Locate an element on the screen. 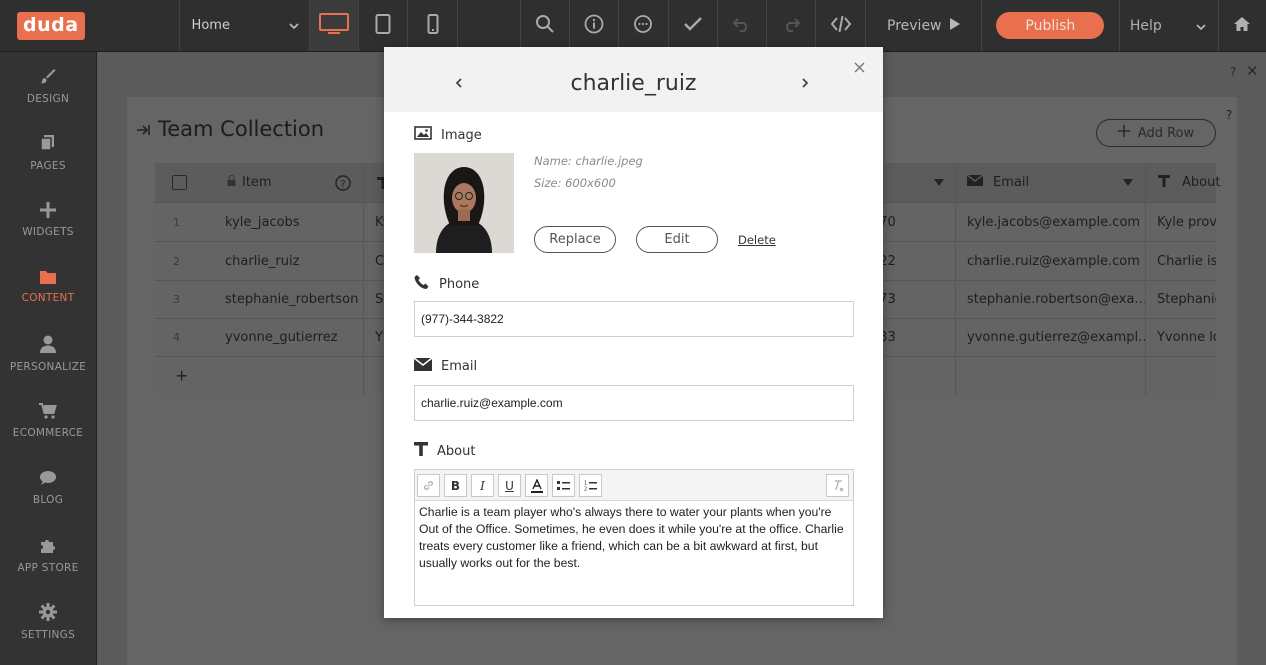 This screenshot has width=1266, height=665. profile-photo is located at coordinates (464, 203).